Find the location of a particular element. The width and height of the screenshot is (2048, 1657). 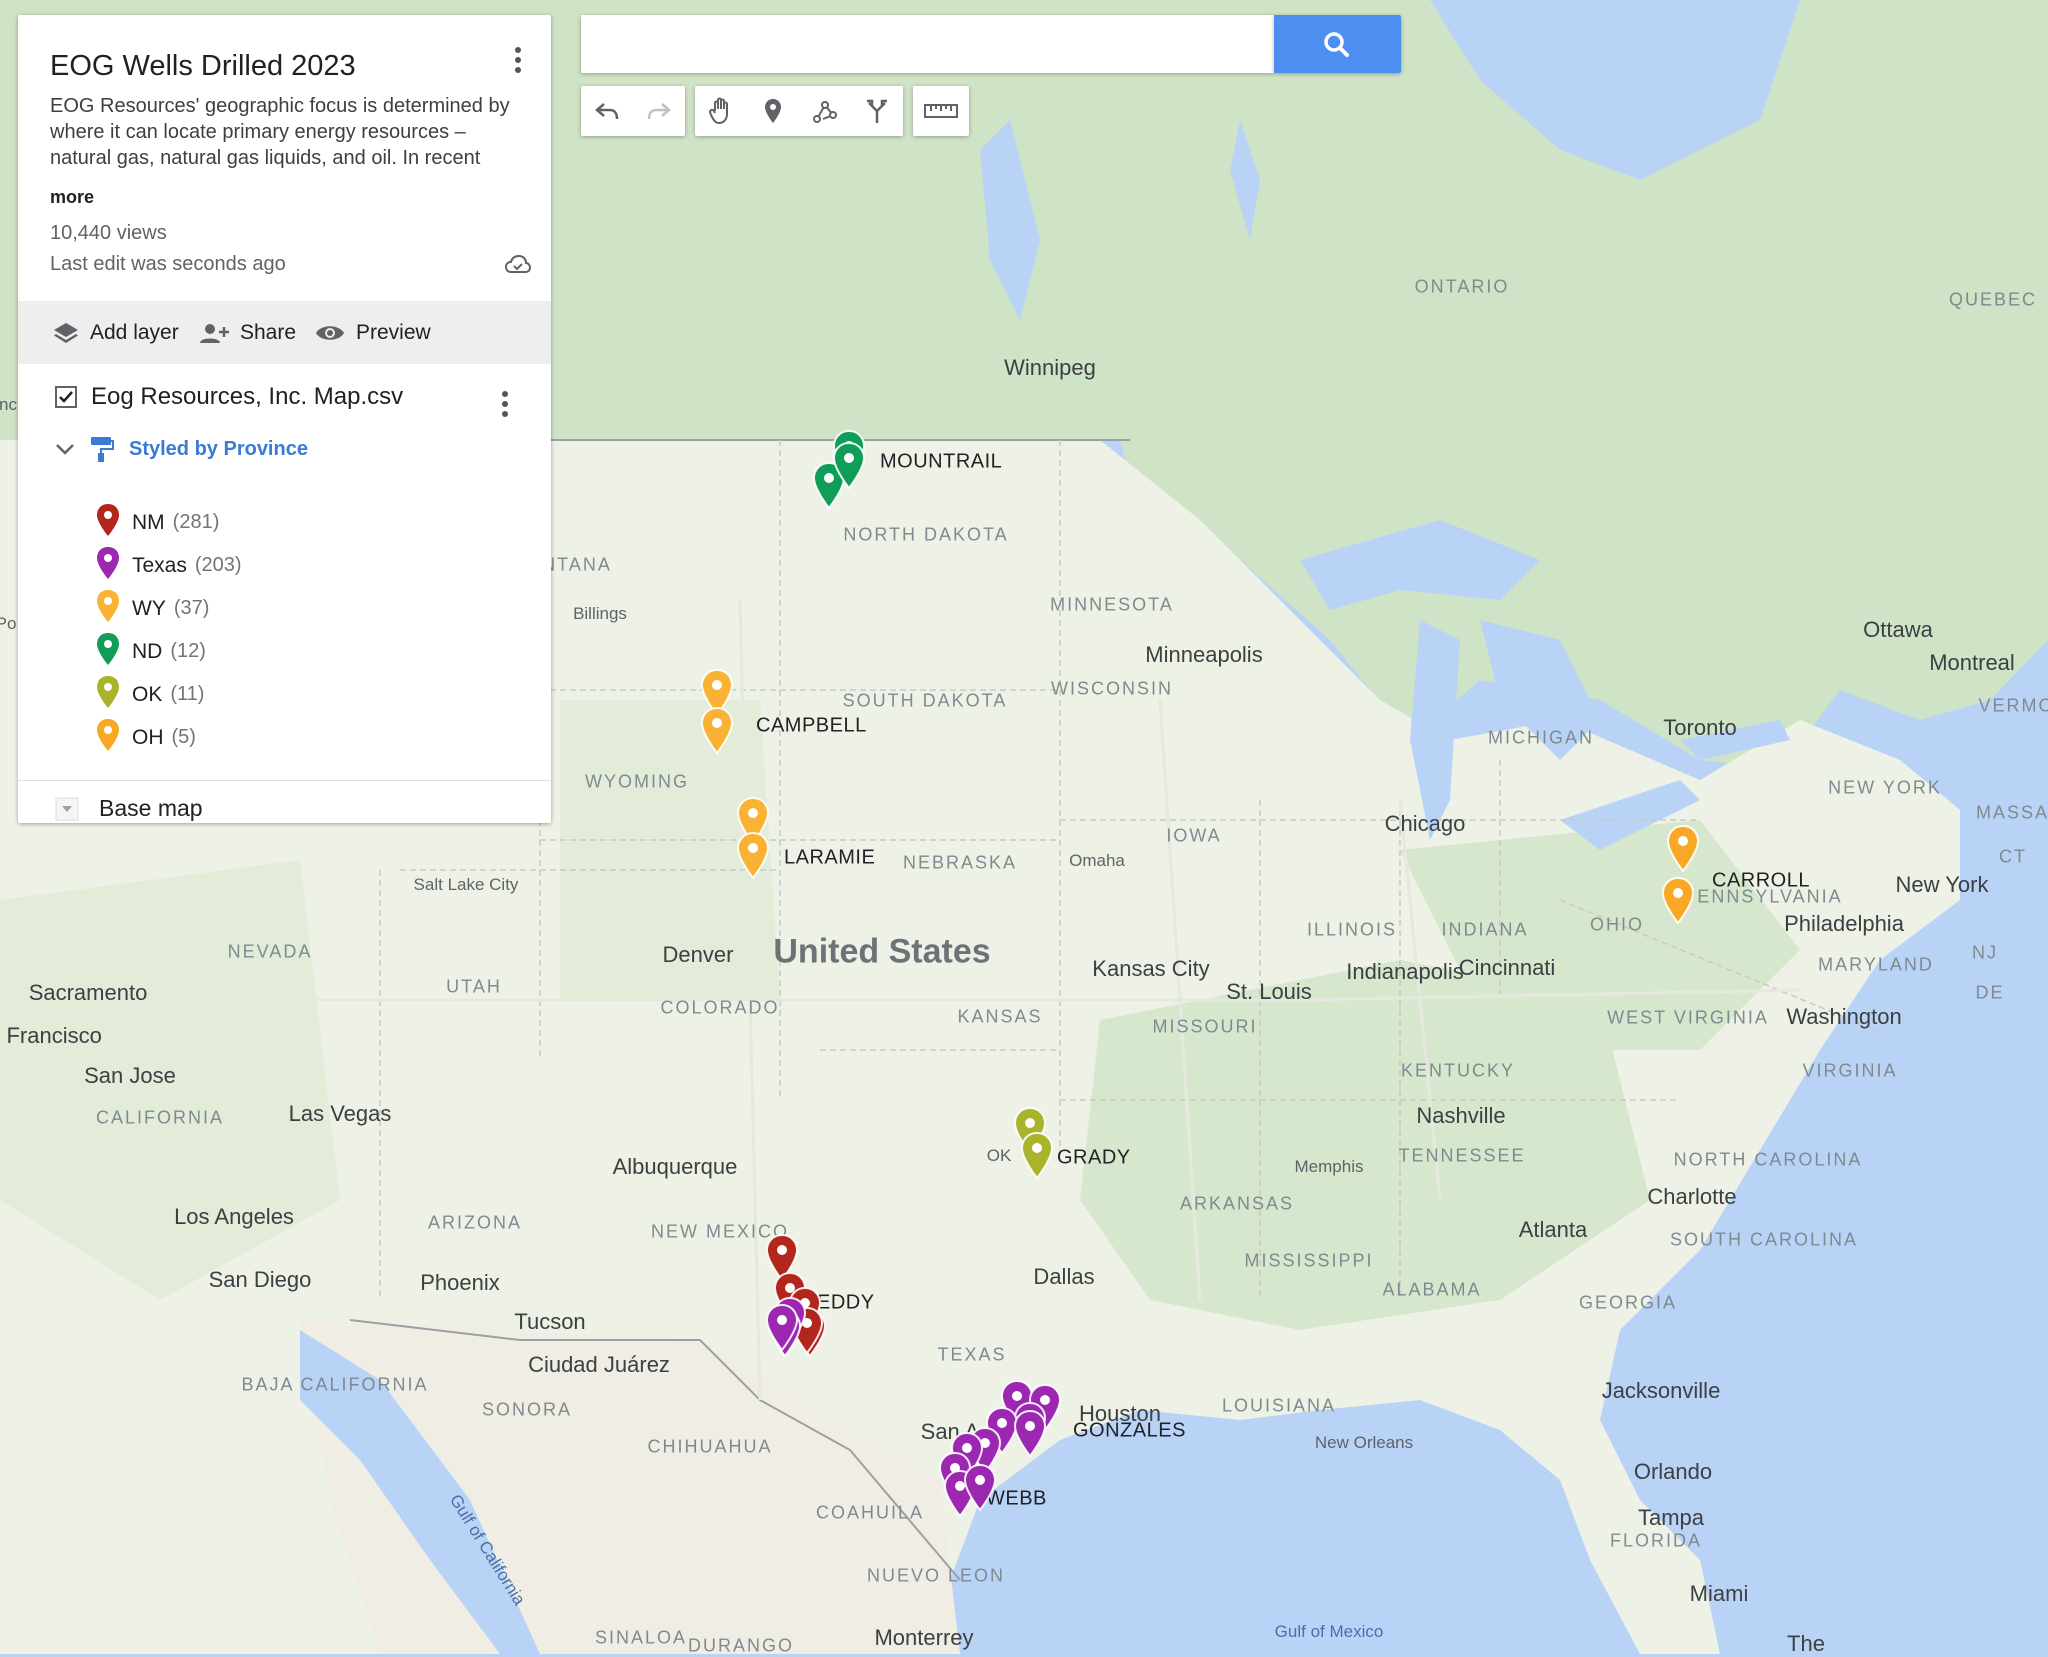

city-label: Billings is located at coordinates (600, 613).